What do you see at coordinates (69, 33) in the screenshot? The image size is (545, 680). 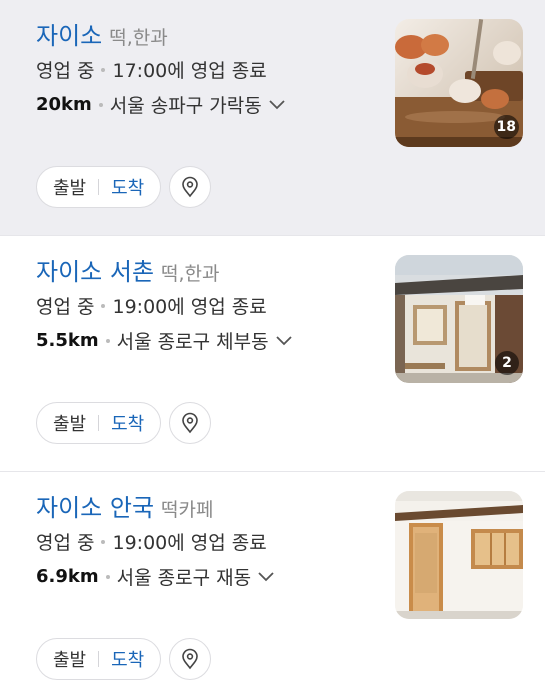 I see `place-name: 자이소` at bounding box center [69, 33].